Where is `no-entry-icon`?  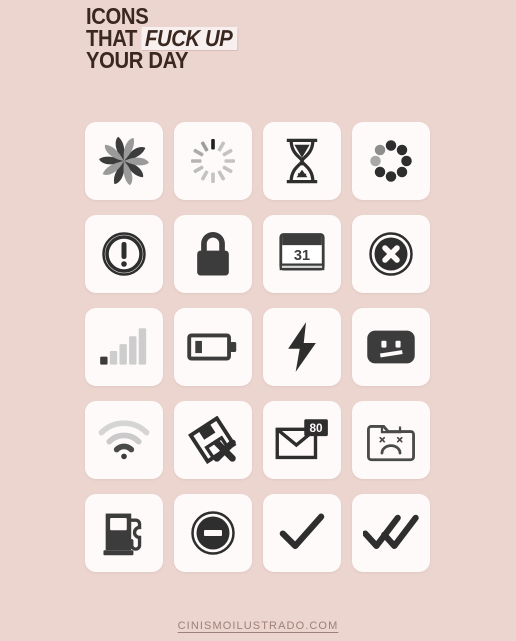 no-entry-icon is located at coordinates (213, 533).